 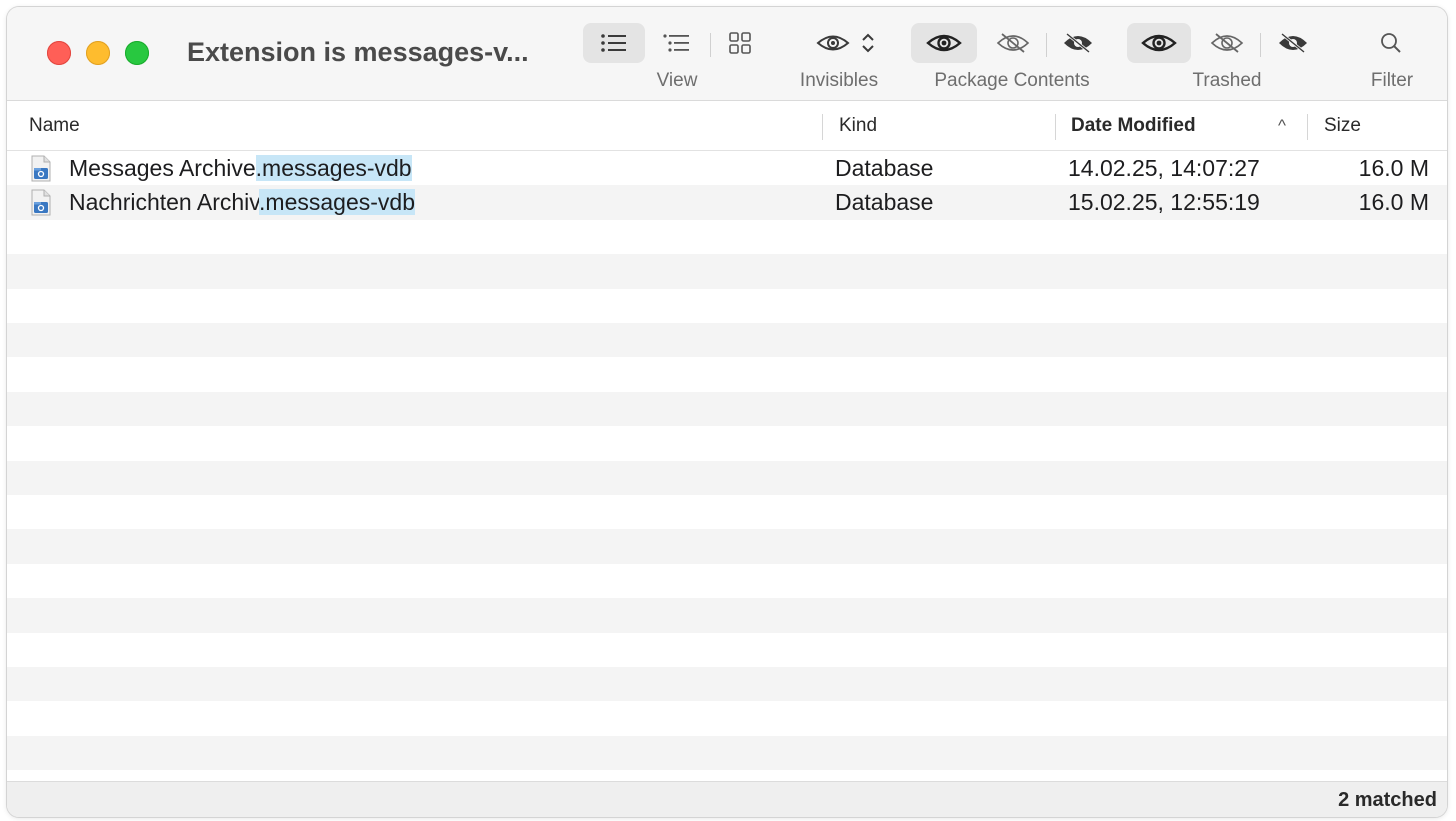 What do you see at coordinates (858, 125) in the screenshot?
I see `column-header-kind: Kind` at bounding box center [858, 125].